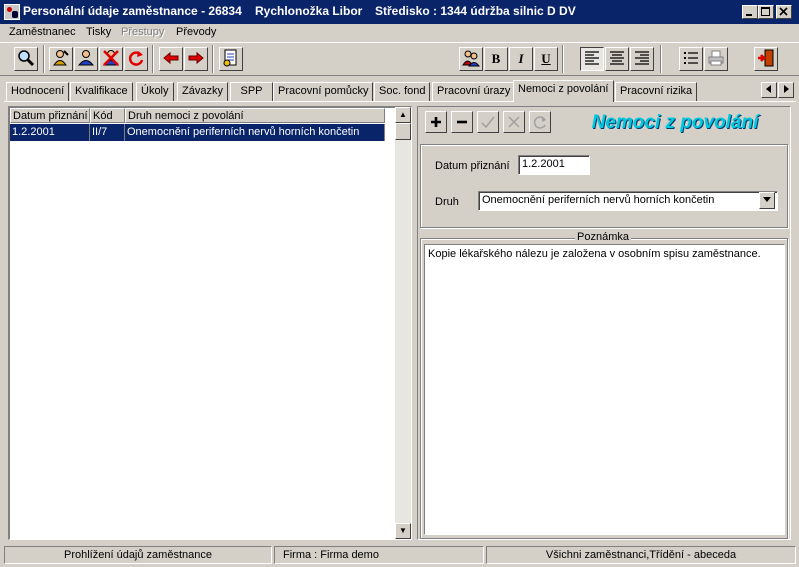 The height and width of the screenshot is (567, 799). I want to click on person-edit-icon, so click(61, 58).